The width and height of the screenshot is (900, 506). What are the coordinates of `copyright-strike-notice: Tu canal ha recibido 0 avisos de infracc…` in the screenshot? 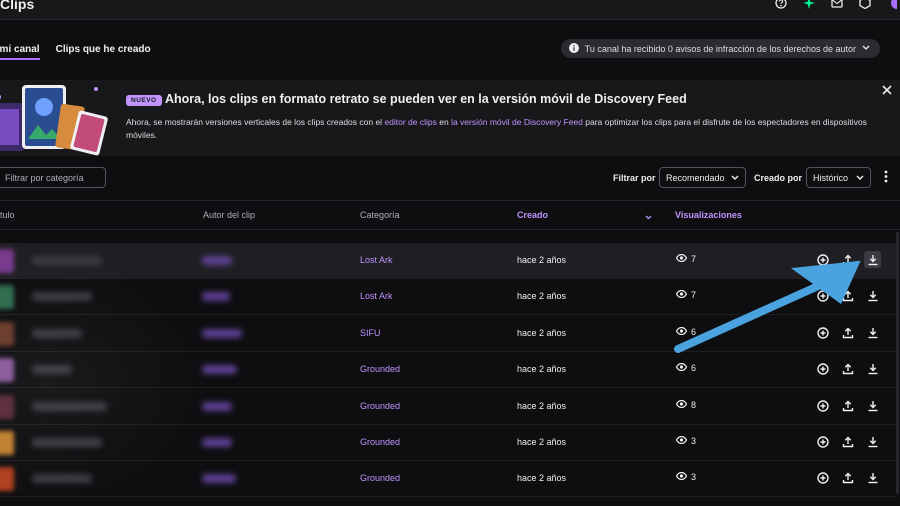 It's located at (720, 48).